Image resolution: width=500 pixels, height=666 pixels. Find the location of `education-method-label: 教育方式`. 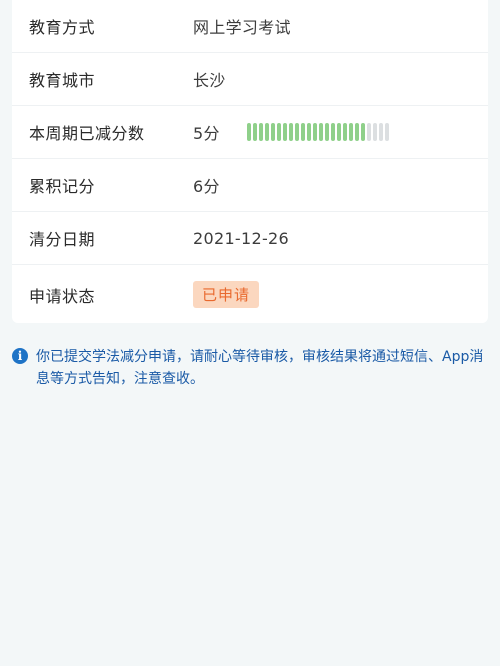

education-method-label: 教育方式 is located at coordinates (62, 27).